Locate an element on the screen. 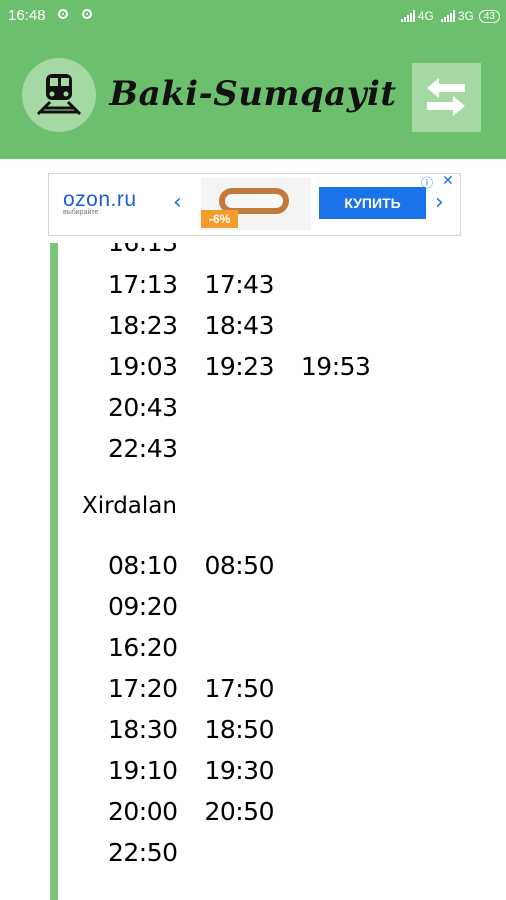  time-row: 16:20 is located at coordinates (143, 647).